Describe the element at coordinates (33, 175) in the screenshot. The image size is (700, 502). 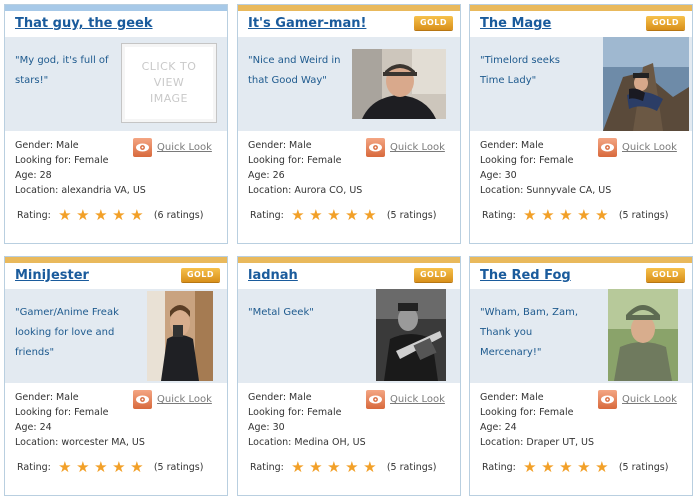
I see `age-text: Age: 28` at that location.